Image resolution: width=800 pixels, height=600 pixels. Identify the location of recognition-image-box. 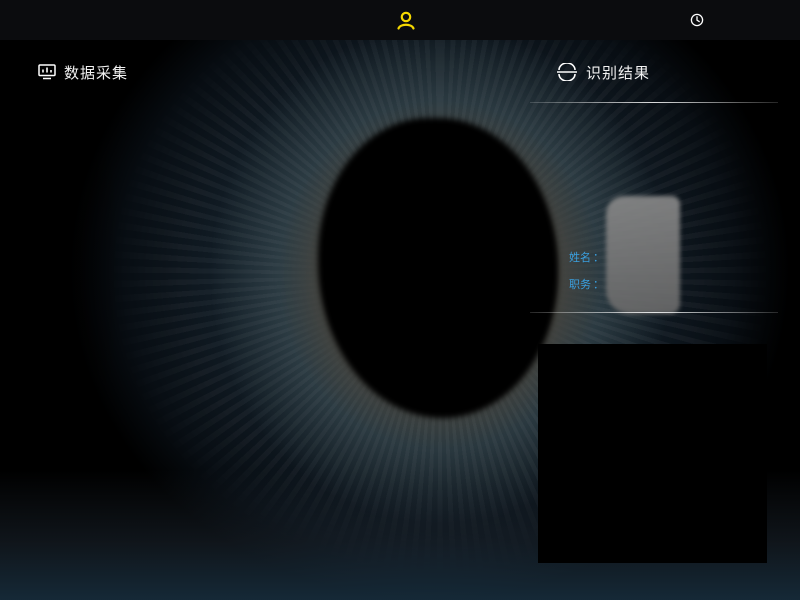
(652, 453).